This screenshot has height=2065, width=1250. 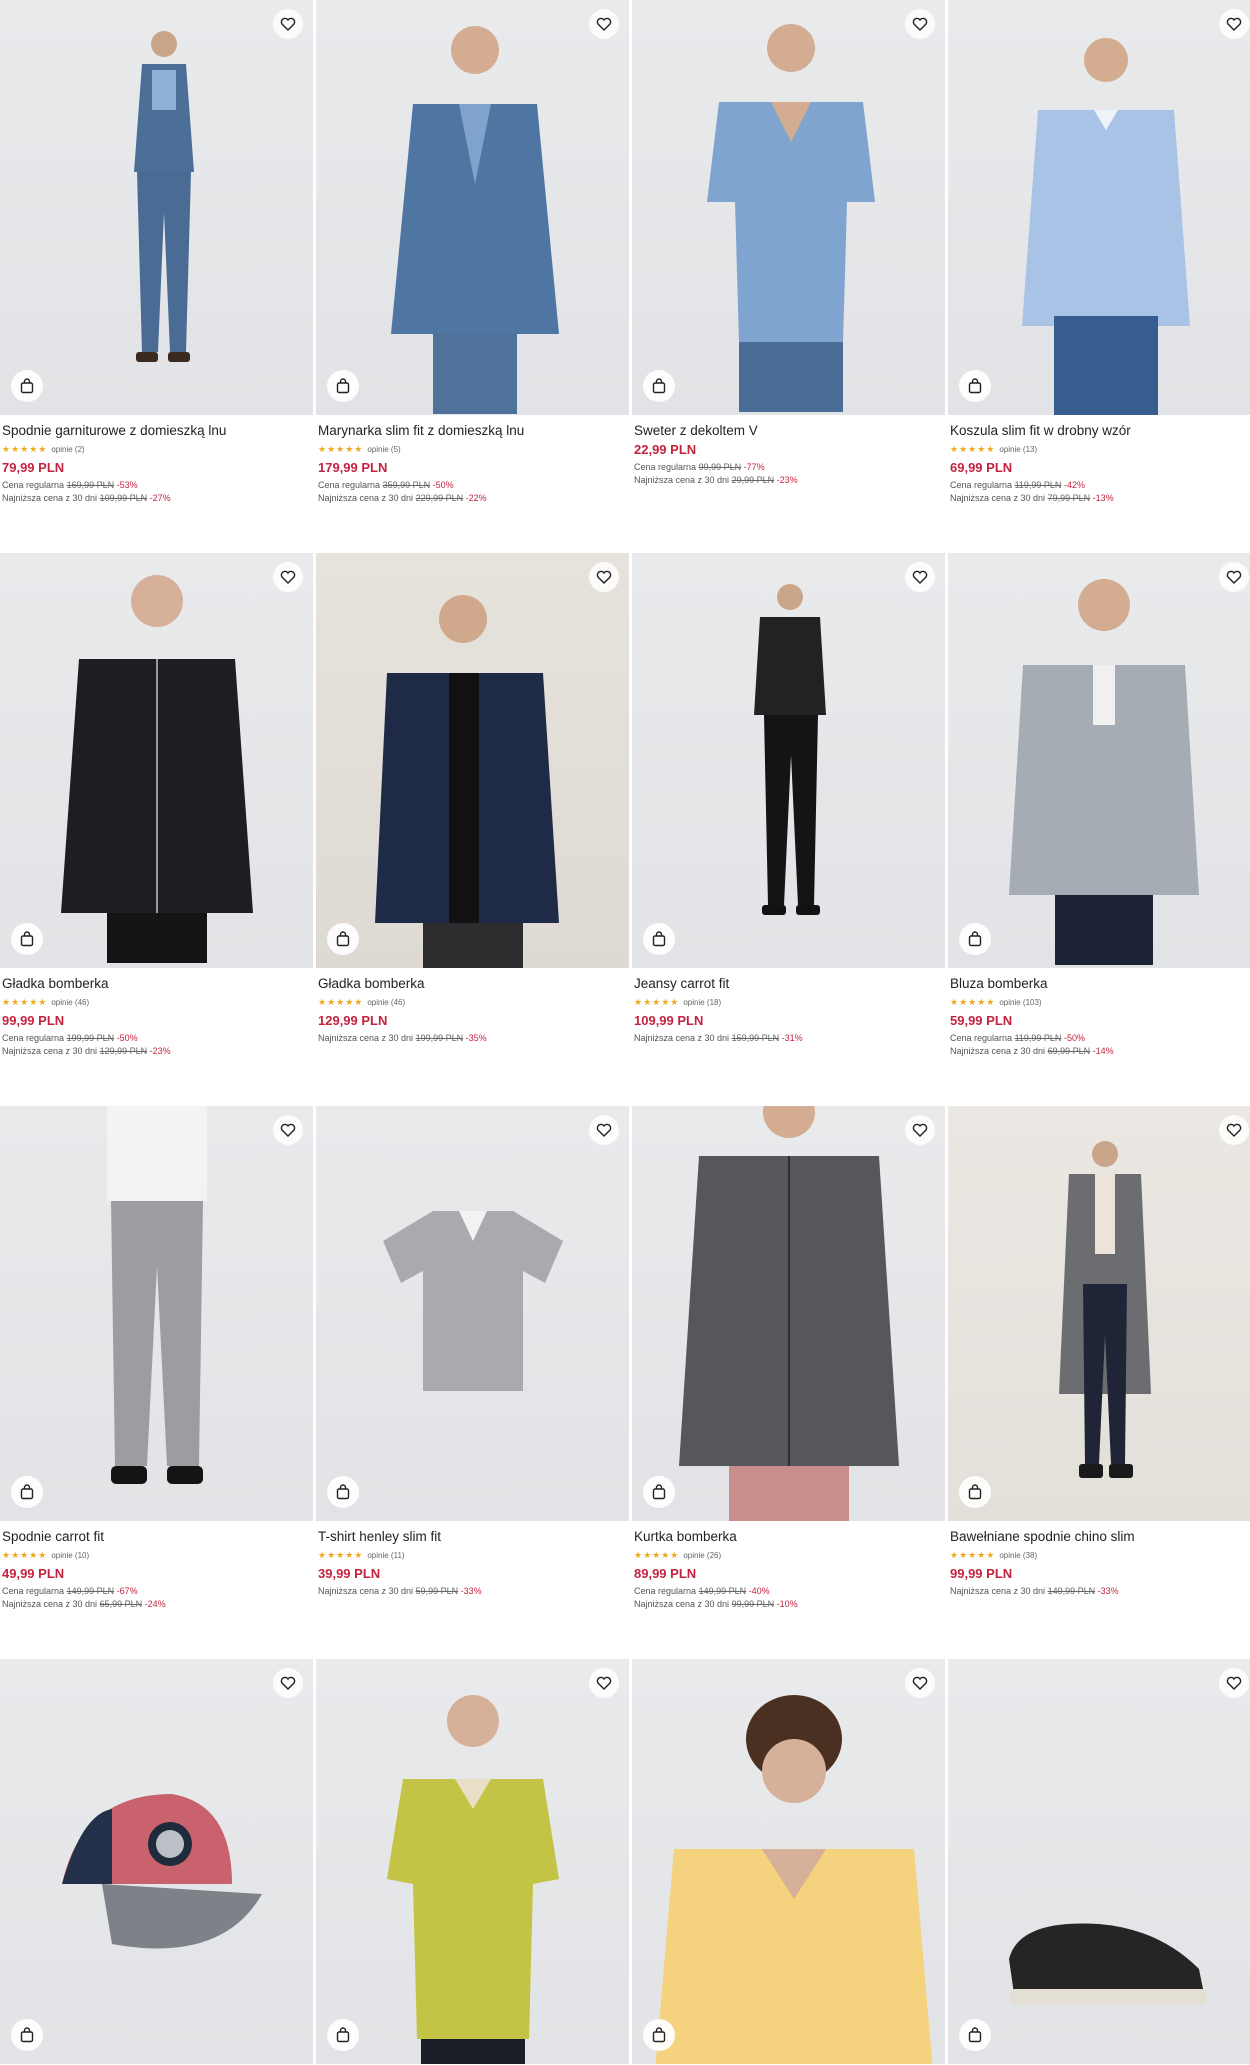 What do you see at coordinates (1069, 498) in the screenshot?
I see `lowest-price-old: 79,99 PLN` at bounding box center [1069, 498].